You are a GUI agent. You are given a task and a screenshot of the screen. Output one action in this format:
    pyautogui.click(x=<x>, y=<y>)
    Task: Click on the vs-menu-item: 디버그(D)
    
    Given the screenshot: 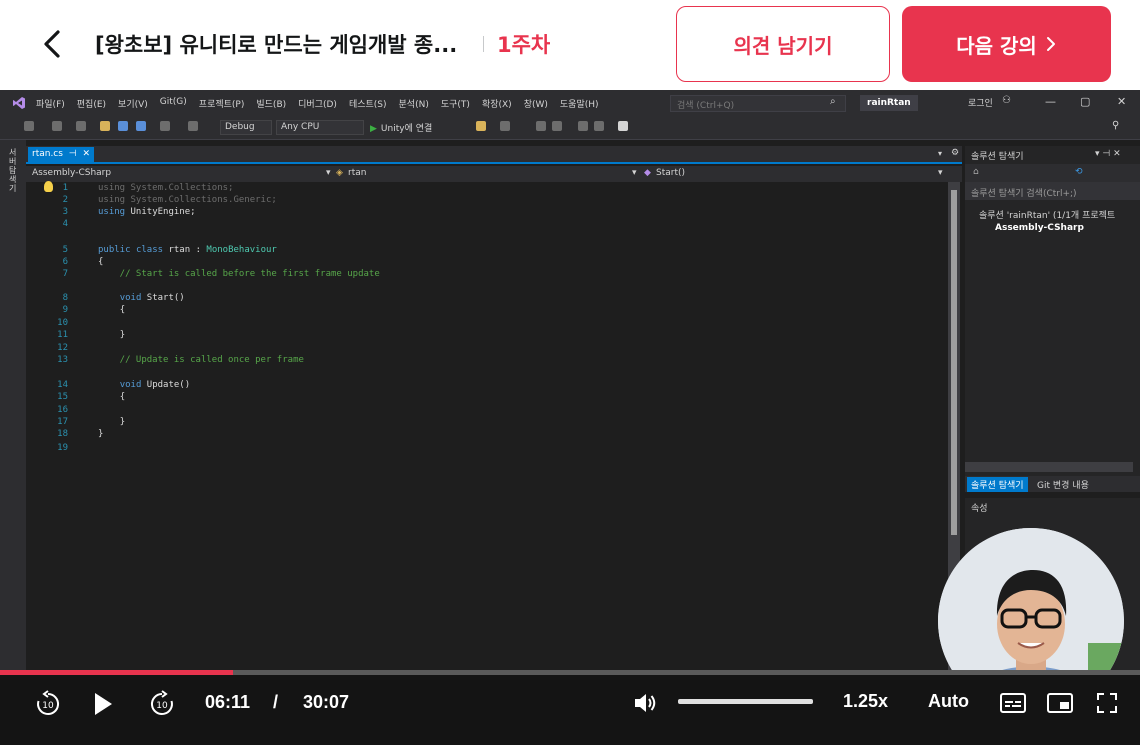 What is the action you would take?
    pyautogui.click(x=317, y=103)
    